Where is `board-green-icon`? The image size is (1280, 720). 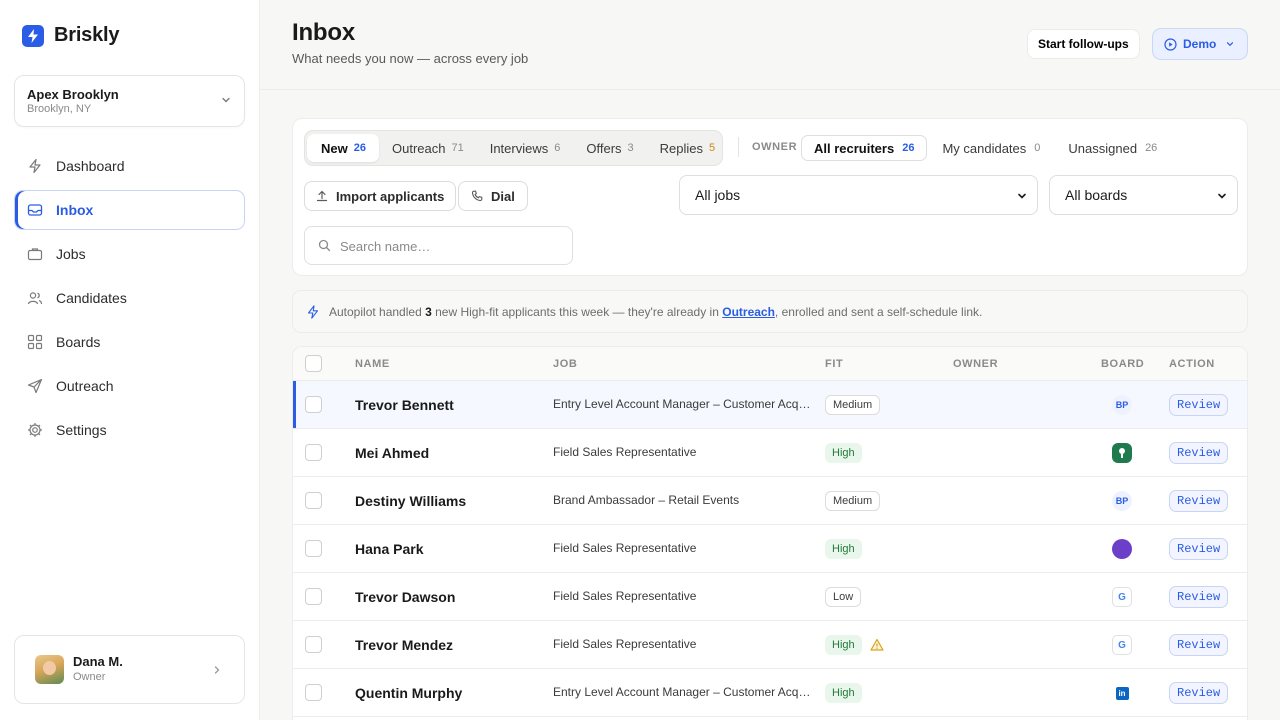
board-green-icon is located at coordinates (1122, 453).